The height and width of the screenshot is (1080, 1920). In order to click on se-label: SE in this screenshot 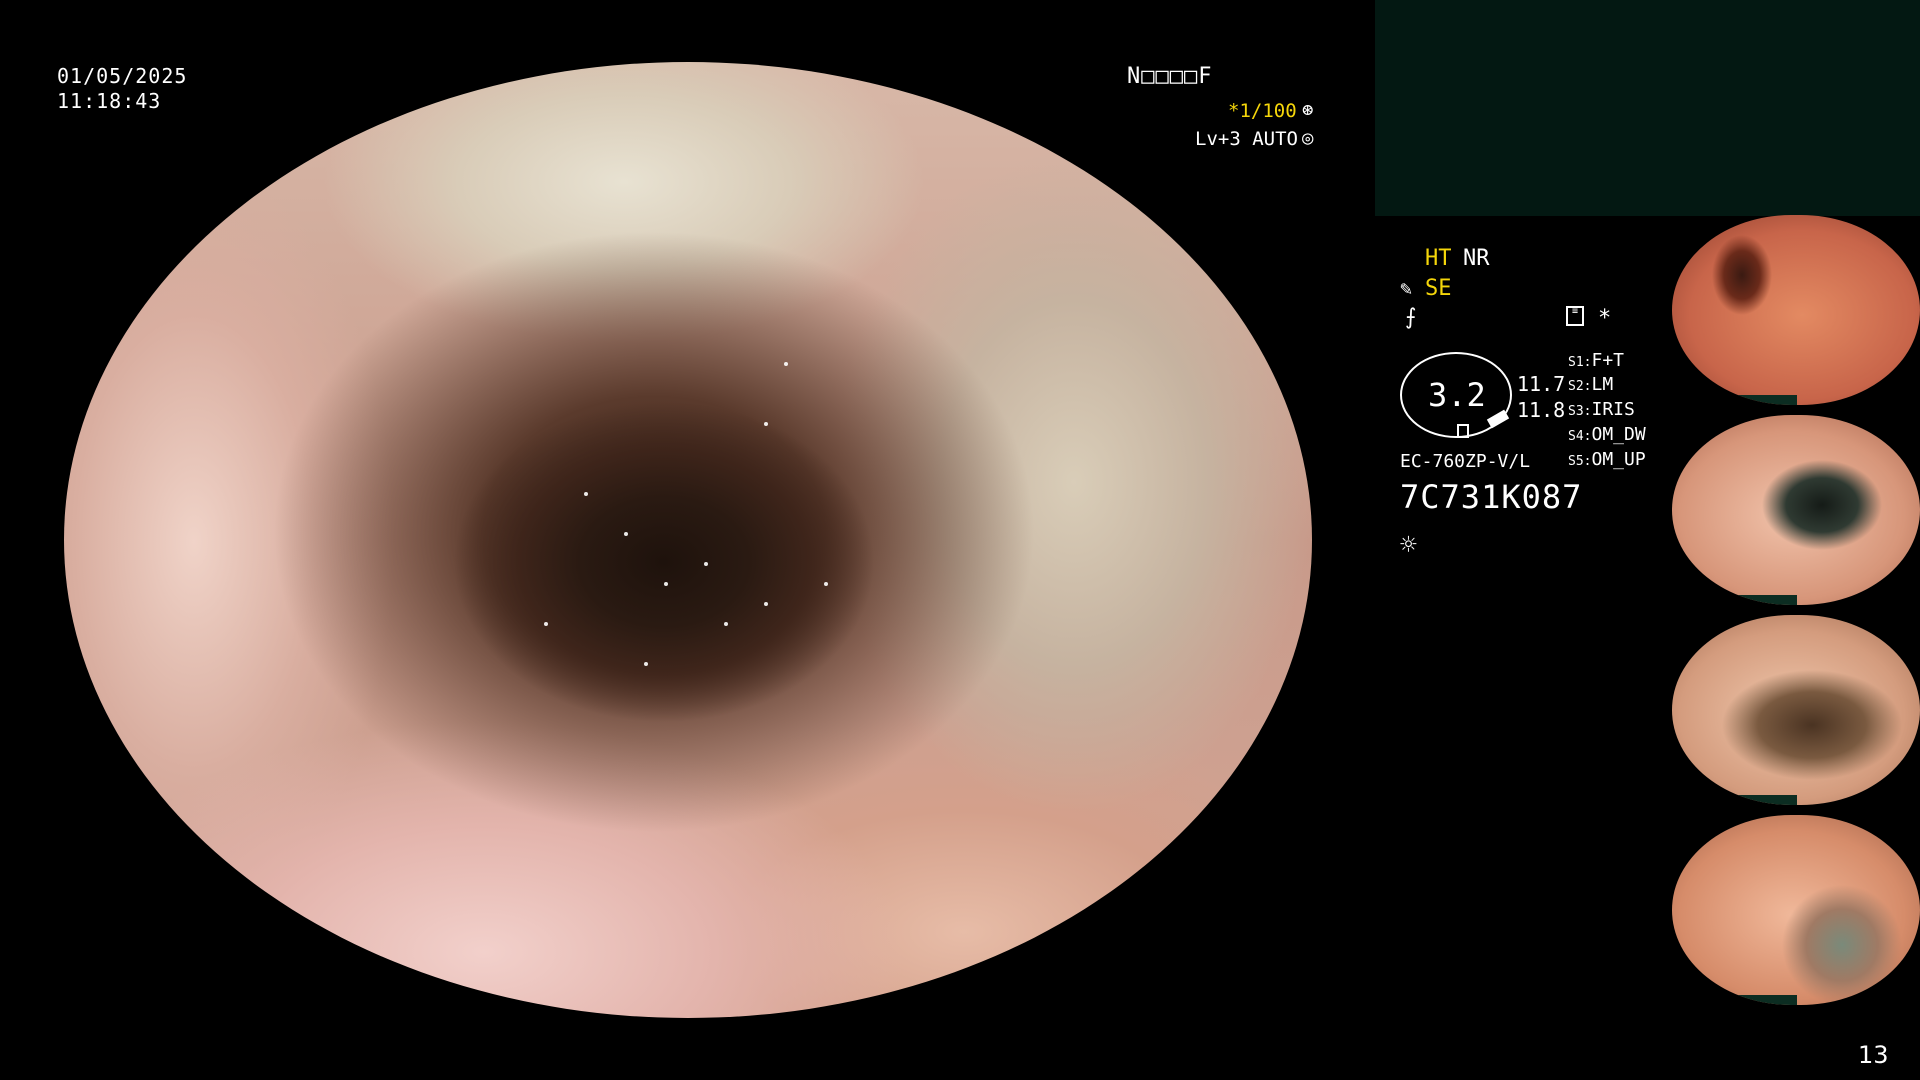, I will do `click(1438, 288)`.